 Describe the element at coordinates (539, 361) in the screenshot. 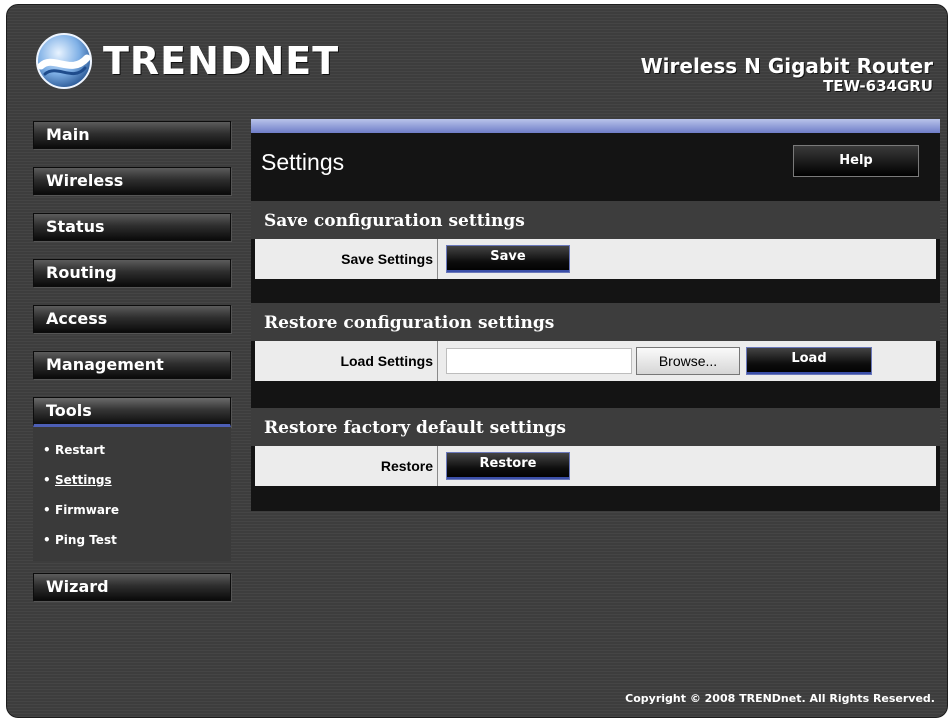

I see `file-path-input` at that location.